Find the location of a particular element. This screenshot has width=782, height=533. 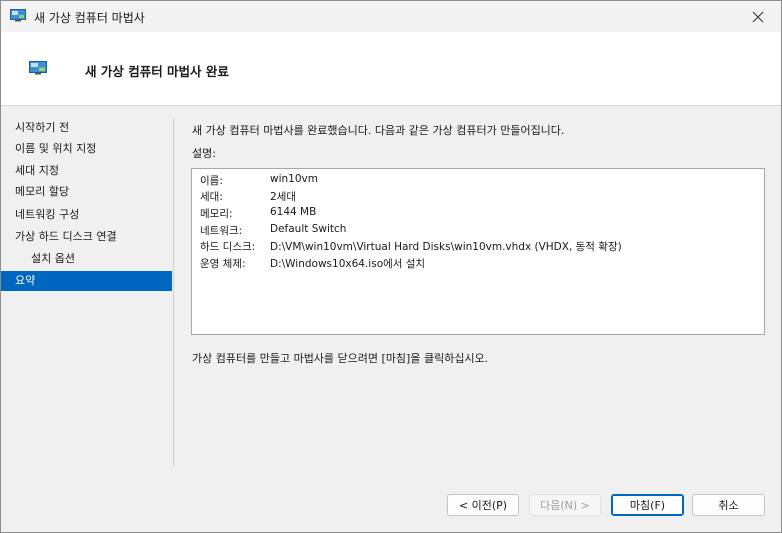

summary-value: 2세대 is located at coordinates (283, 197).